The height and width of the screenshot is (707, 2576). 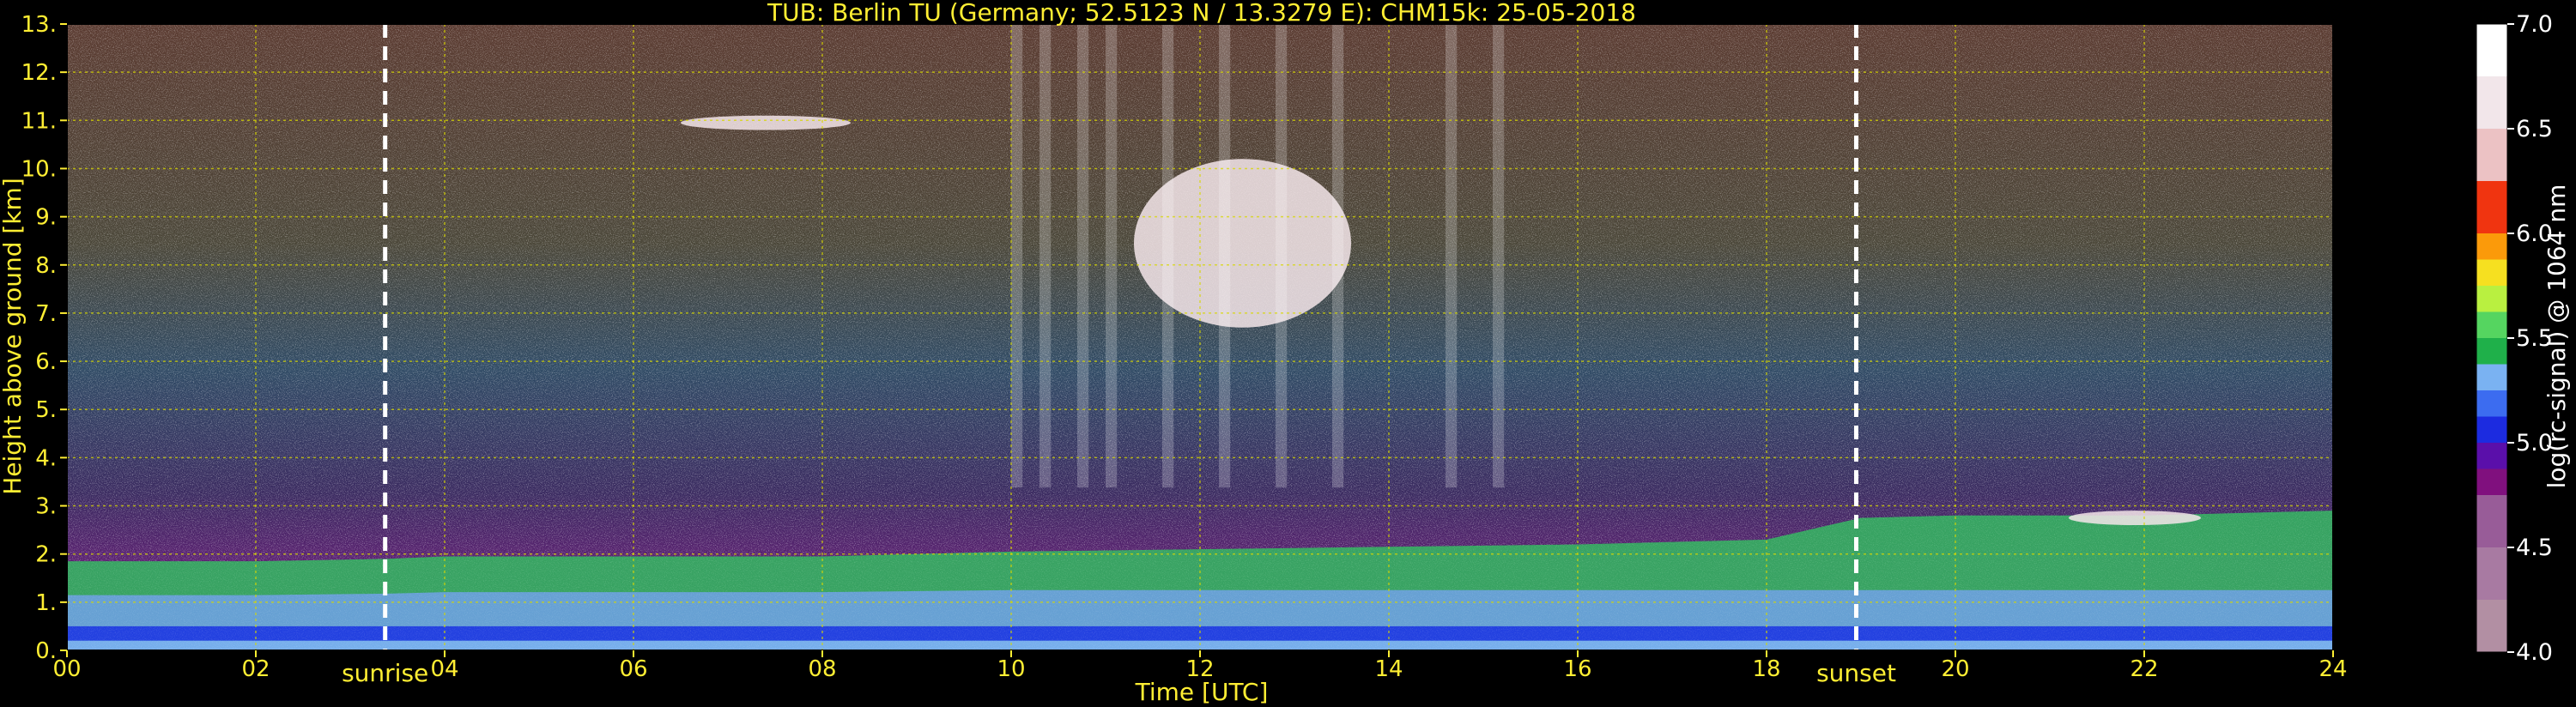 I want to click on colorbar: 4.04.55.05.56.06.57.0, so click(x=2514, y=338).